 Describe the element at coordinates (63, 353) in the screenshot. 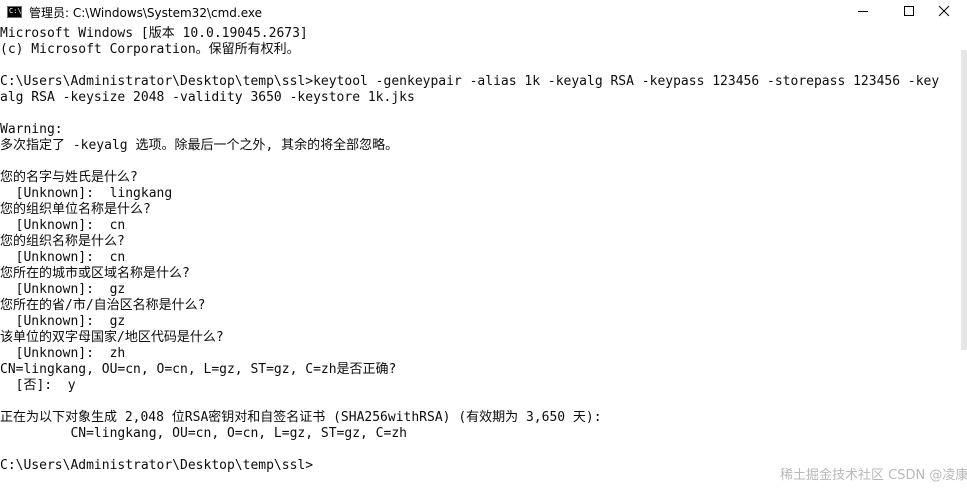

I see `console-line: [Unknown]: zh` at that location.